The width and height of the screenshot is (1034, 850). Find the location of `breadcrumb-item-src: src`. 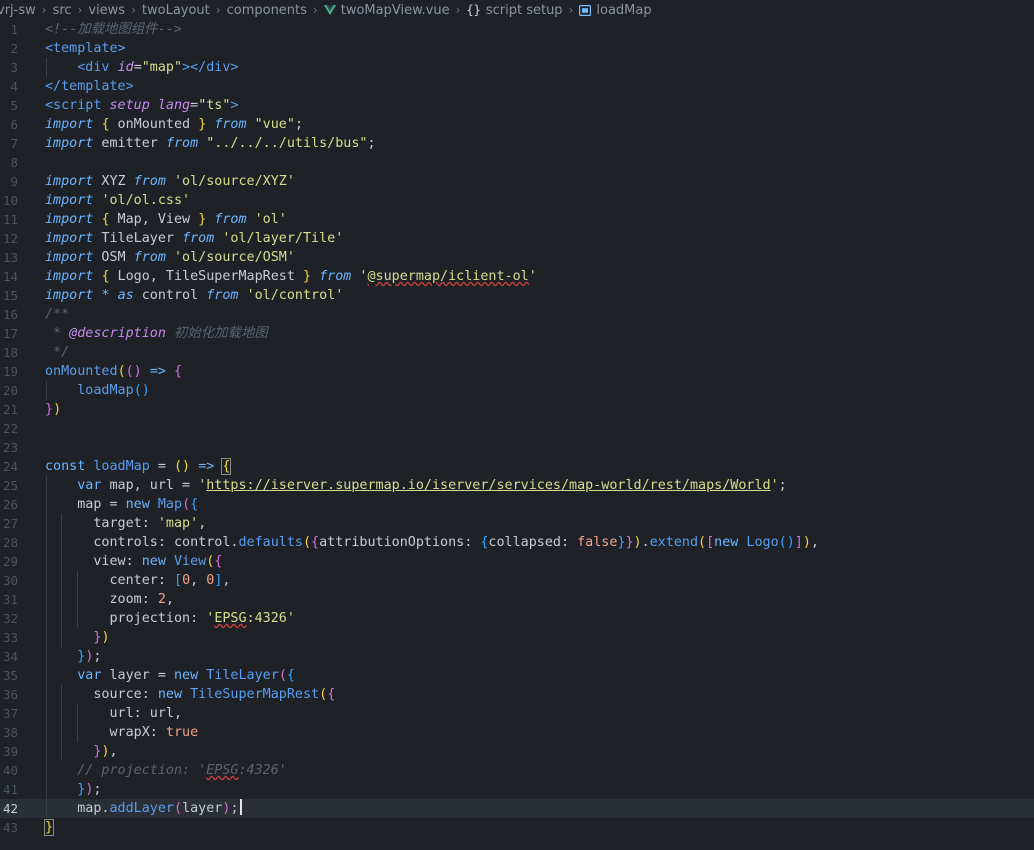

breadcrumb-item-src: src is located at coordinates (62, 10).